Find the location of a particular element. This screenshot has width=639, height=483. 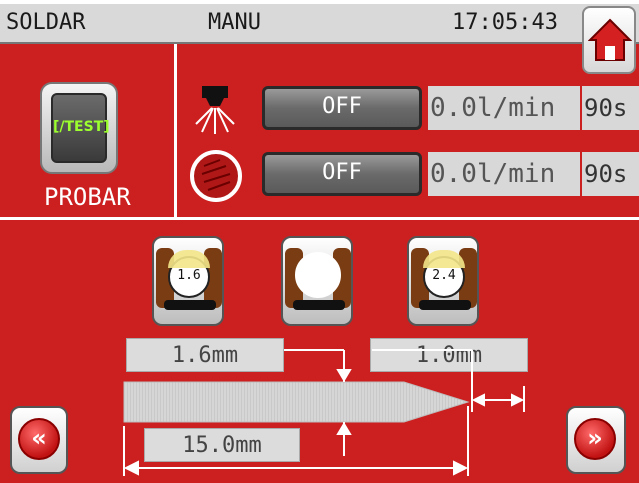

test-screen-text: [/TEST] is located at coordinates (81, 127).